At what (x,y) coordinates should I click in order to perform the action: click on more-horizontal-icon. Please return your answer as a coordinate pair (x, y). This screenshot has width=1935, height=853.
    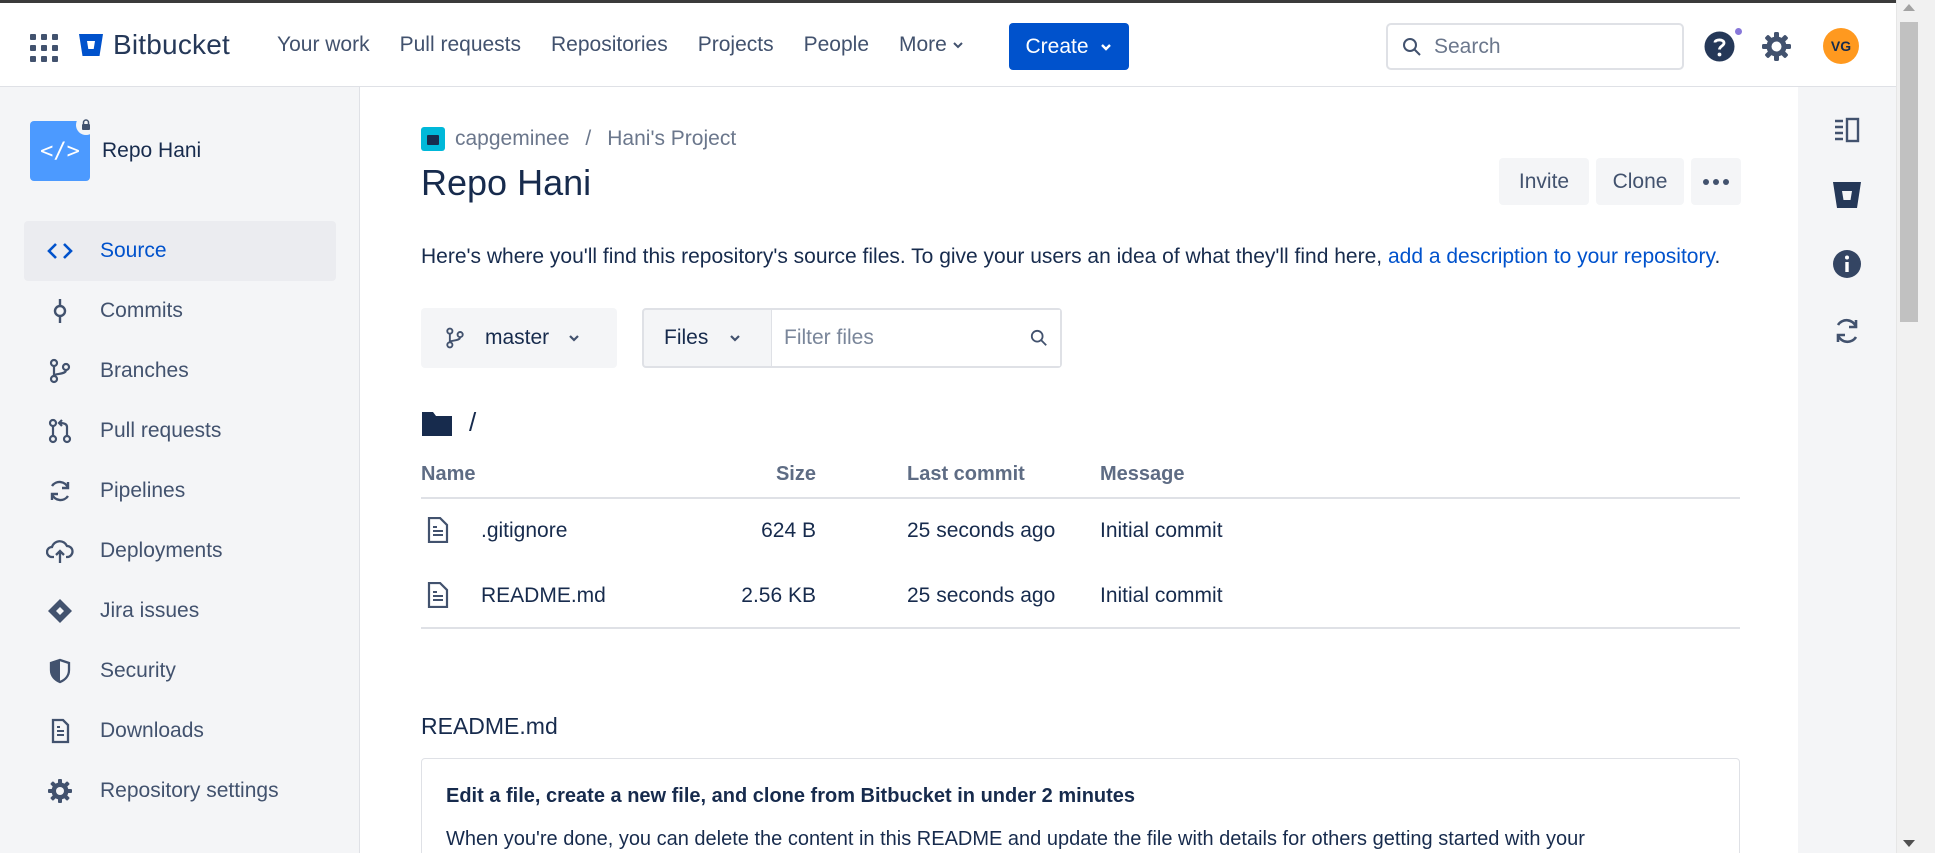
    Looking at the image, I should click on (1716, 181).